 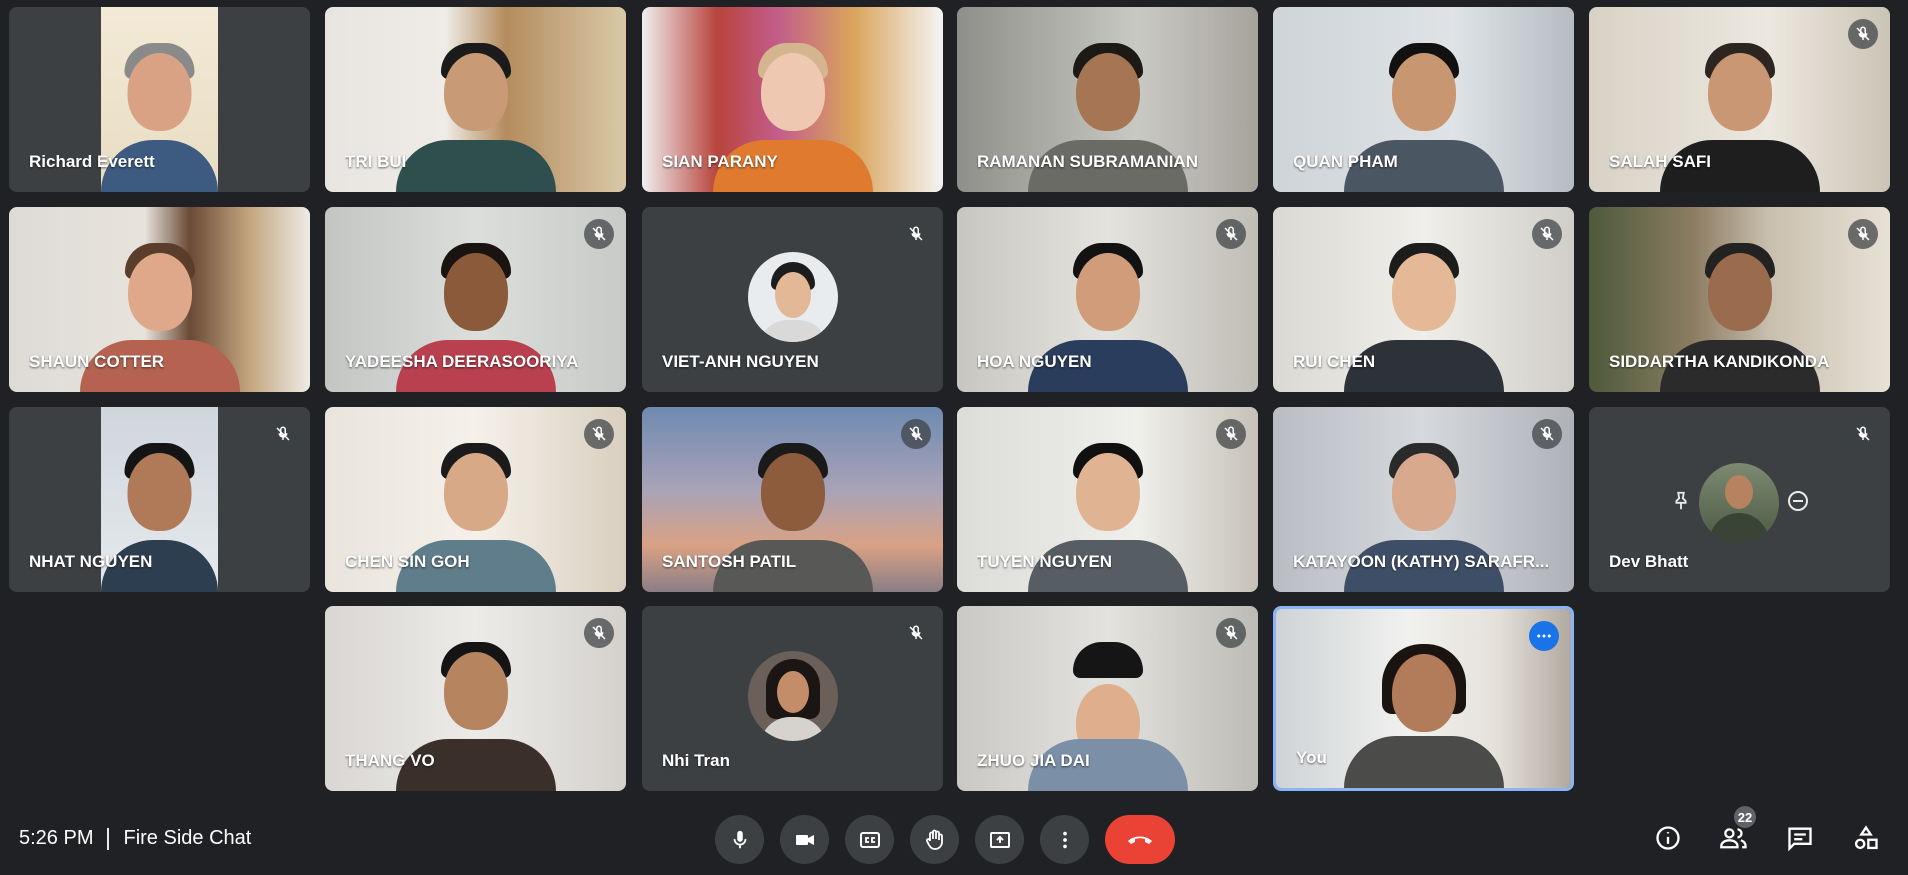 I want to click on participant-name: QUAN PHAM, so click(x=1345, y=161).